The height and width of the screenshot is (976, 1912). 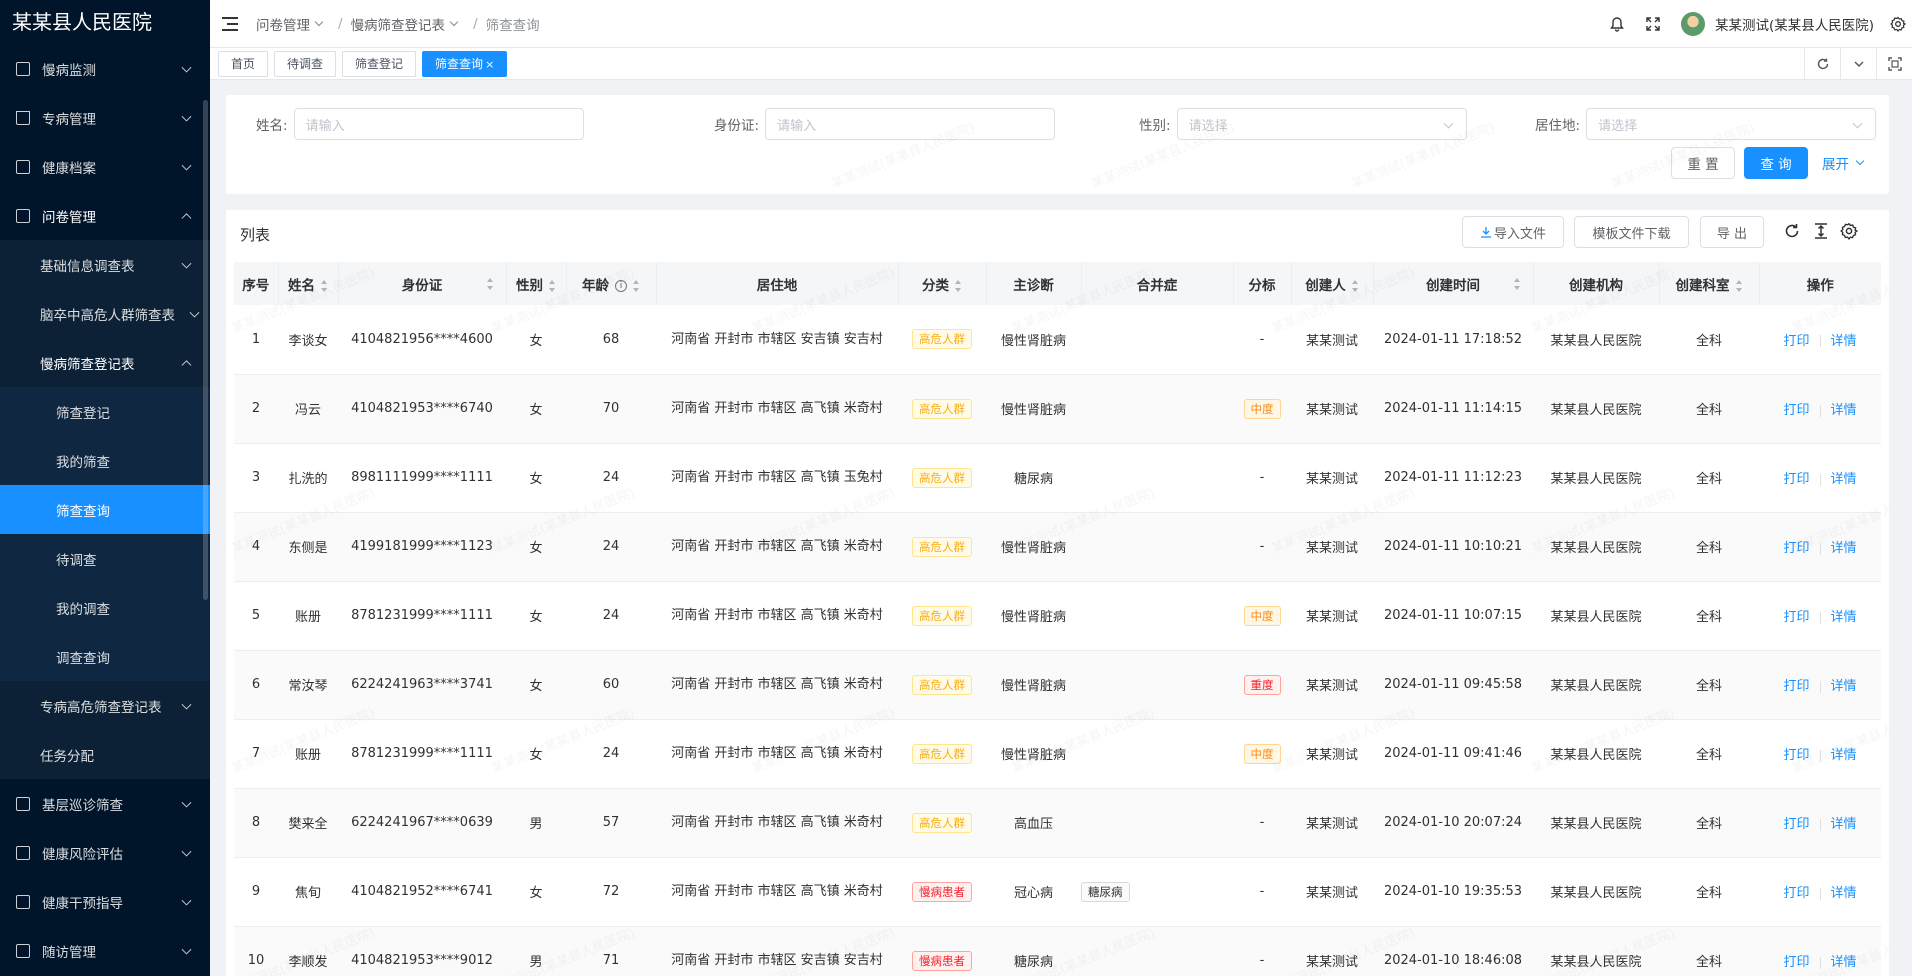 I want to click on cell-dept: 全科, so click(x=1709, y=340).